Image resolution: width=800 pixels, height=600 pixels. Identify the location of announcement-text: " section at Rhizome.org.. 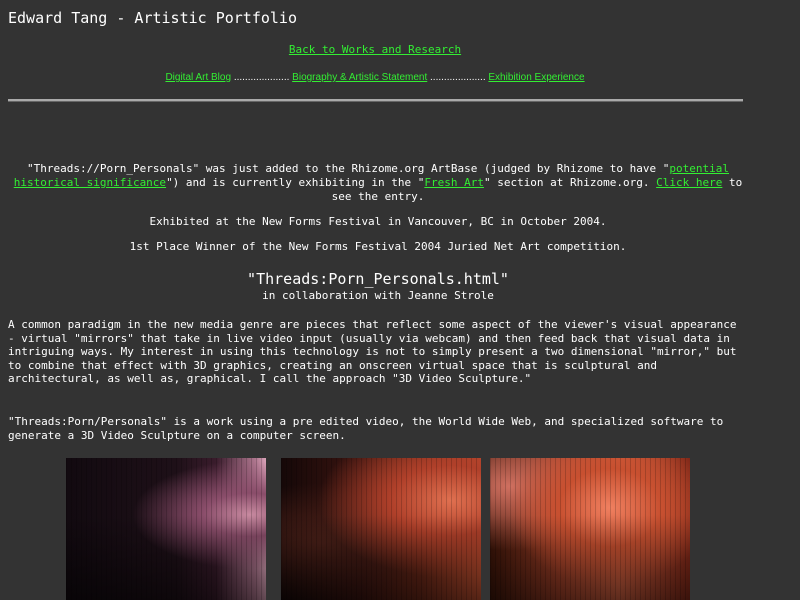
(570, 182).